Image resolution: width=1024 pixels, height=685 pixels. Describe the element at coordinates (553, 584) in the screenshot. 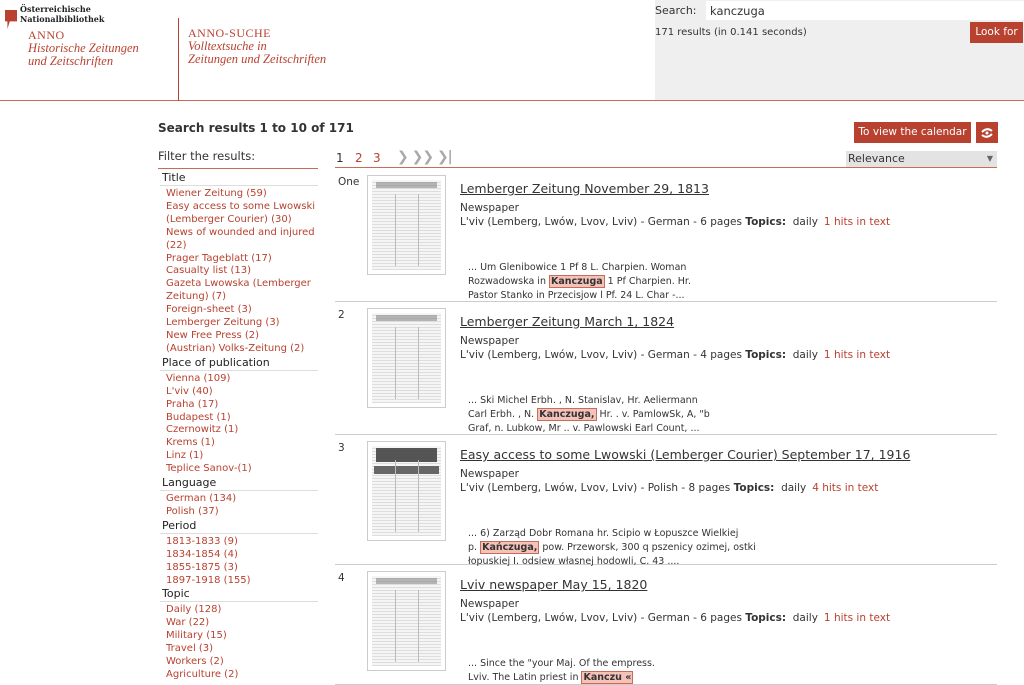

I see `result-title-link: Lviv newspaper May 15, 1820` at that location.